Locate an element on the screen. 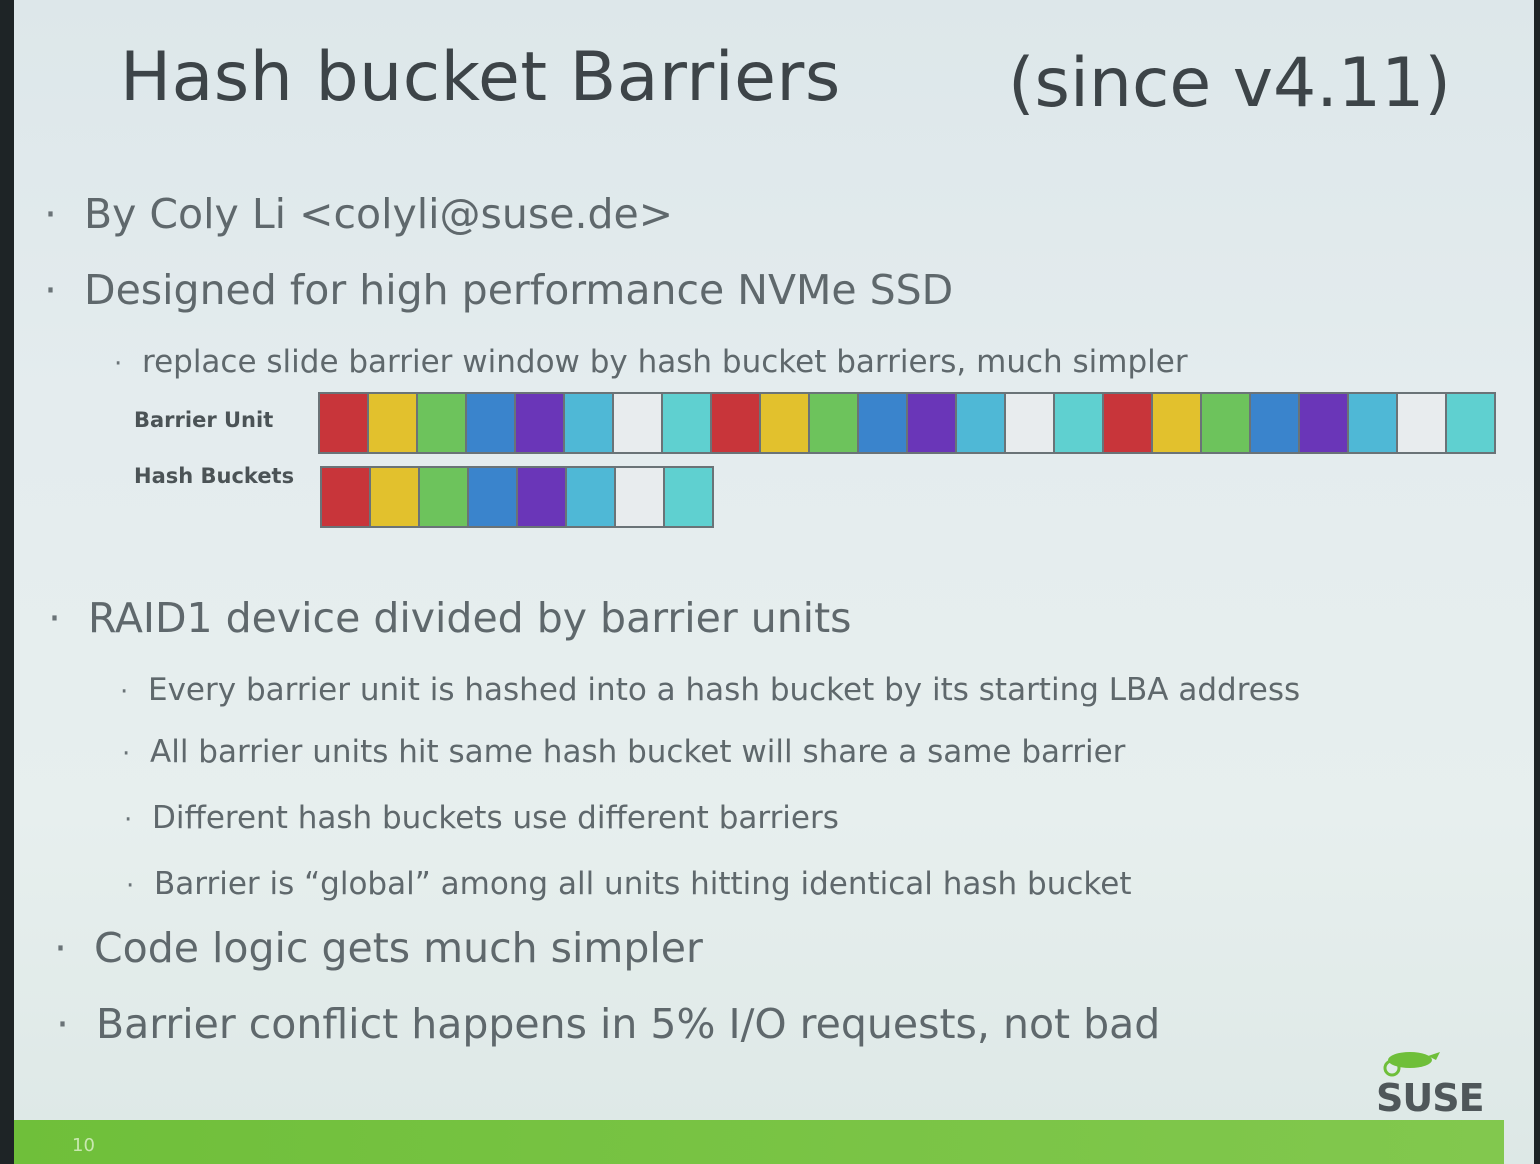  hash-bucket-row is located at coordinates (517, 497).